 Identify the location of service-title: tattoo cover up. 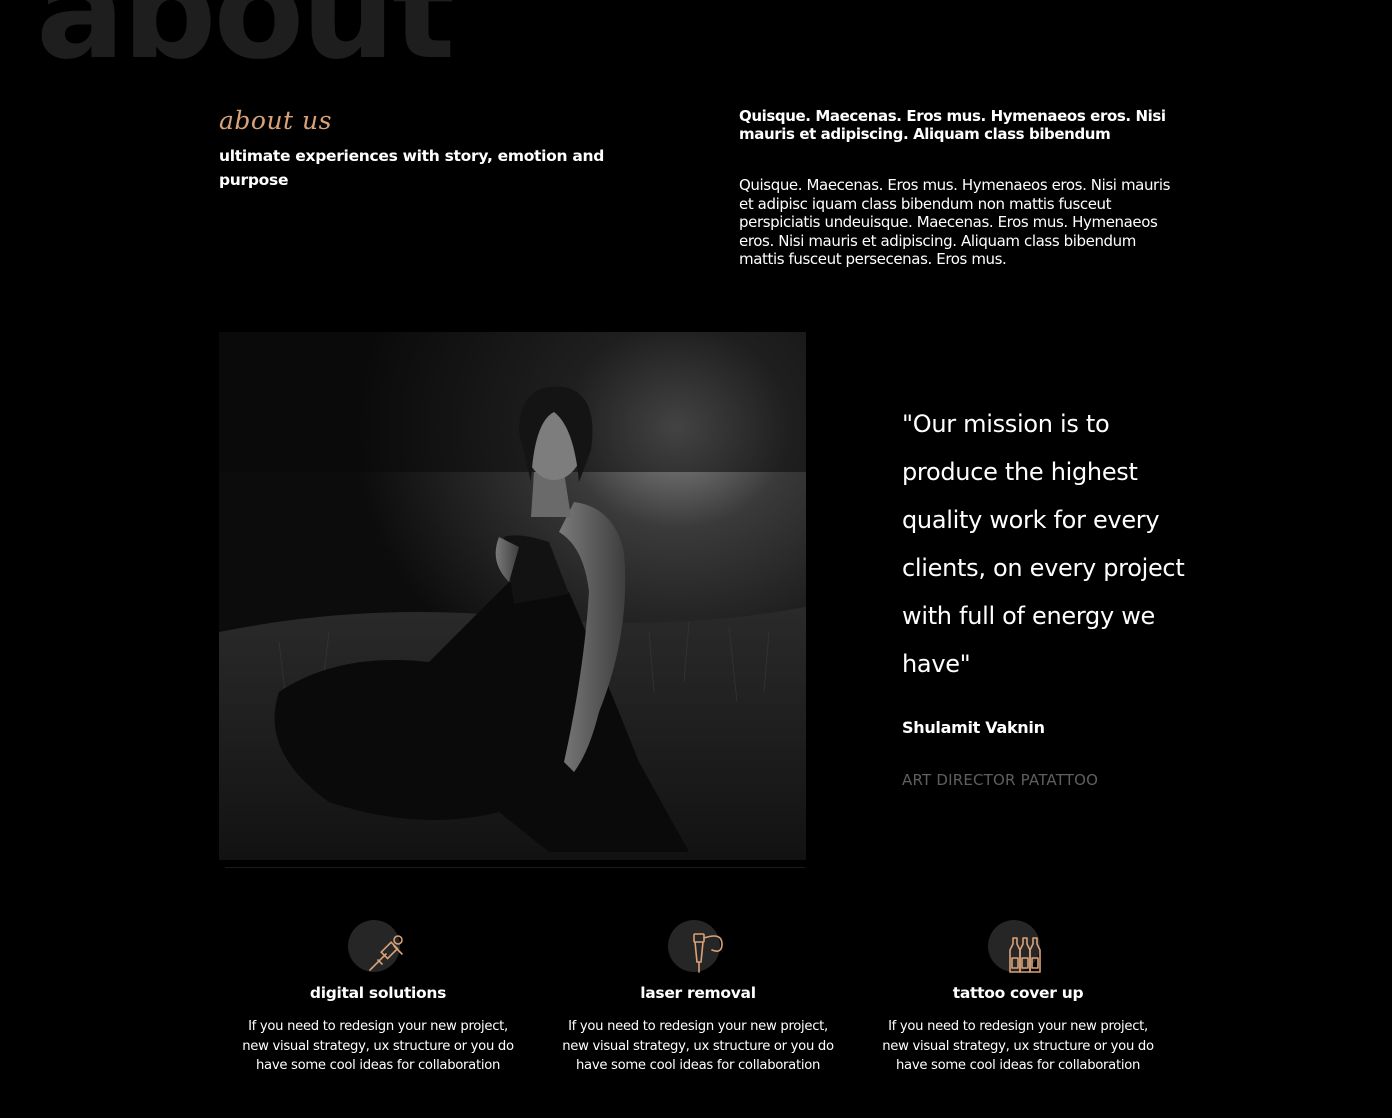
(1018, 993).